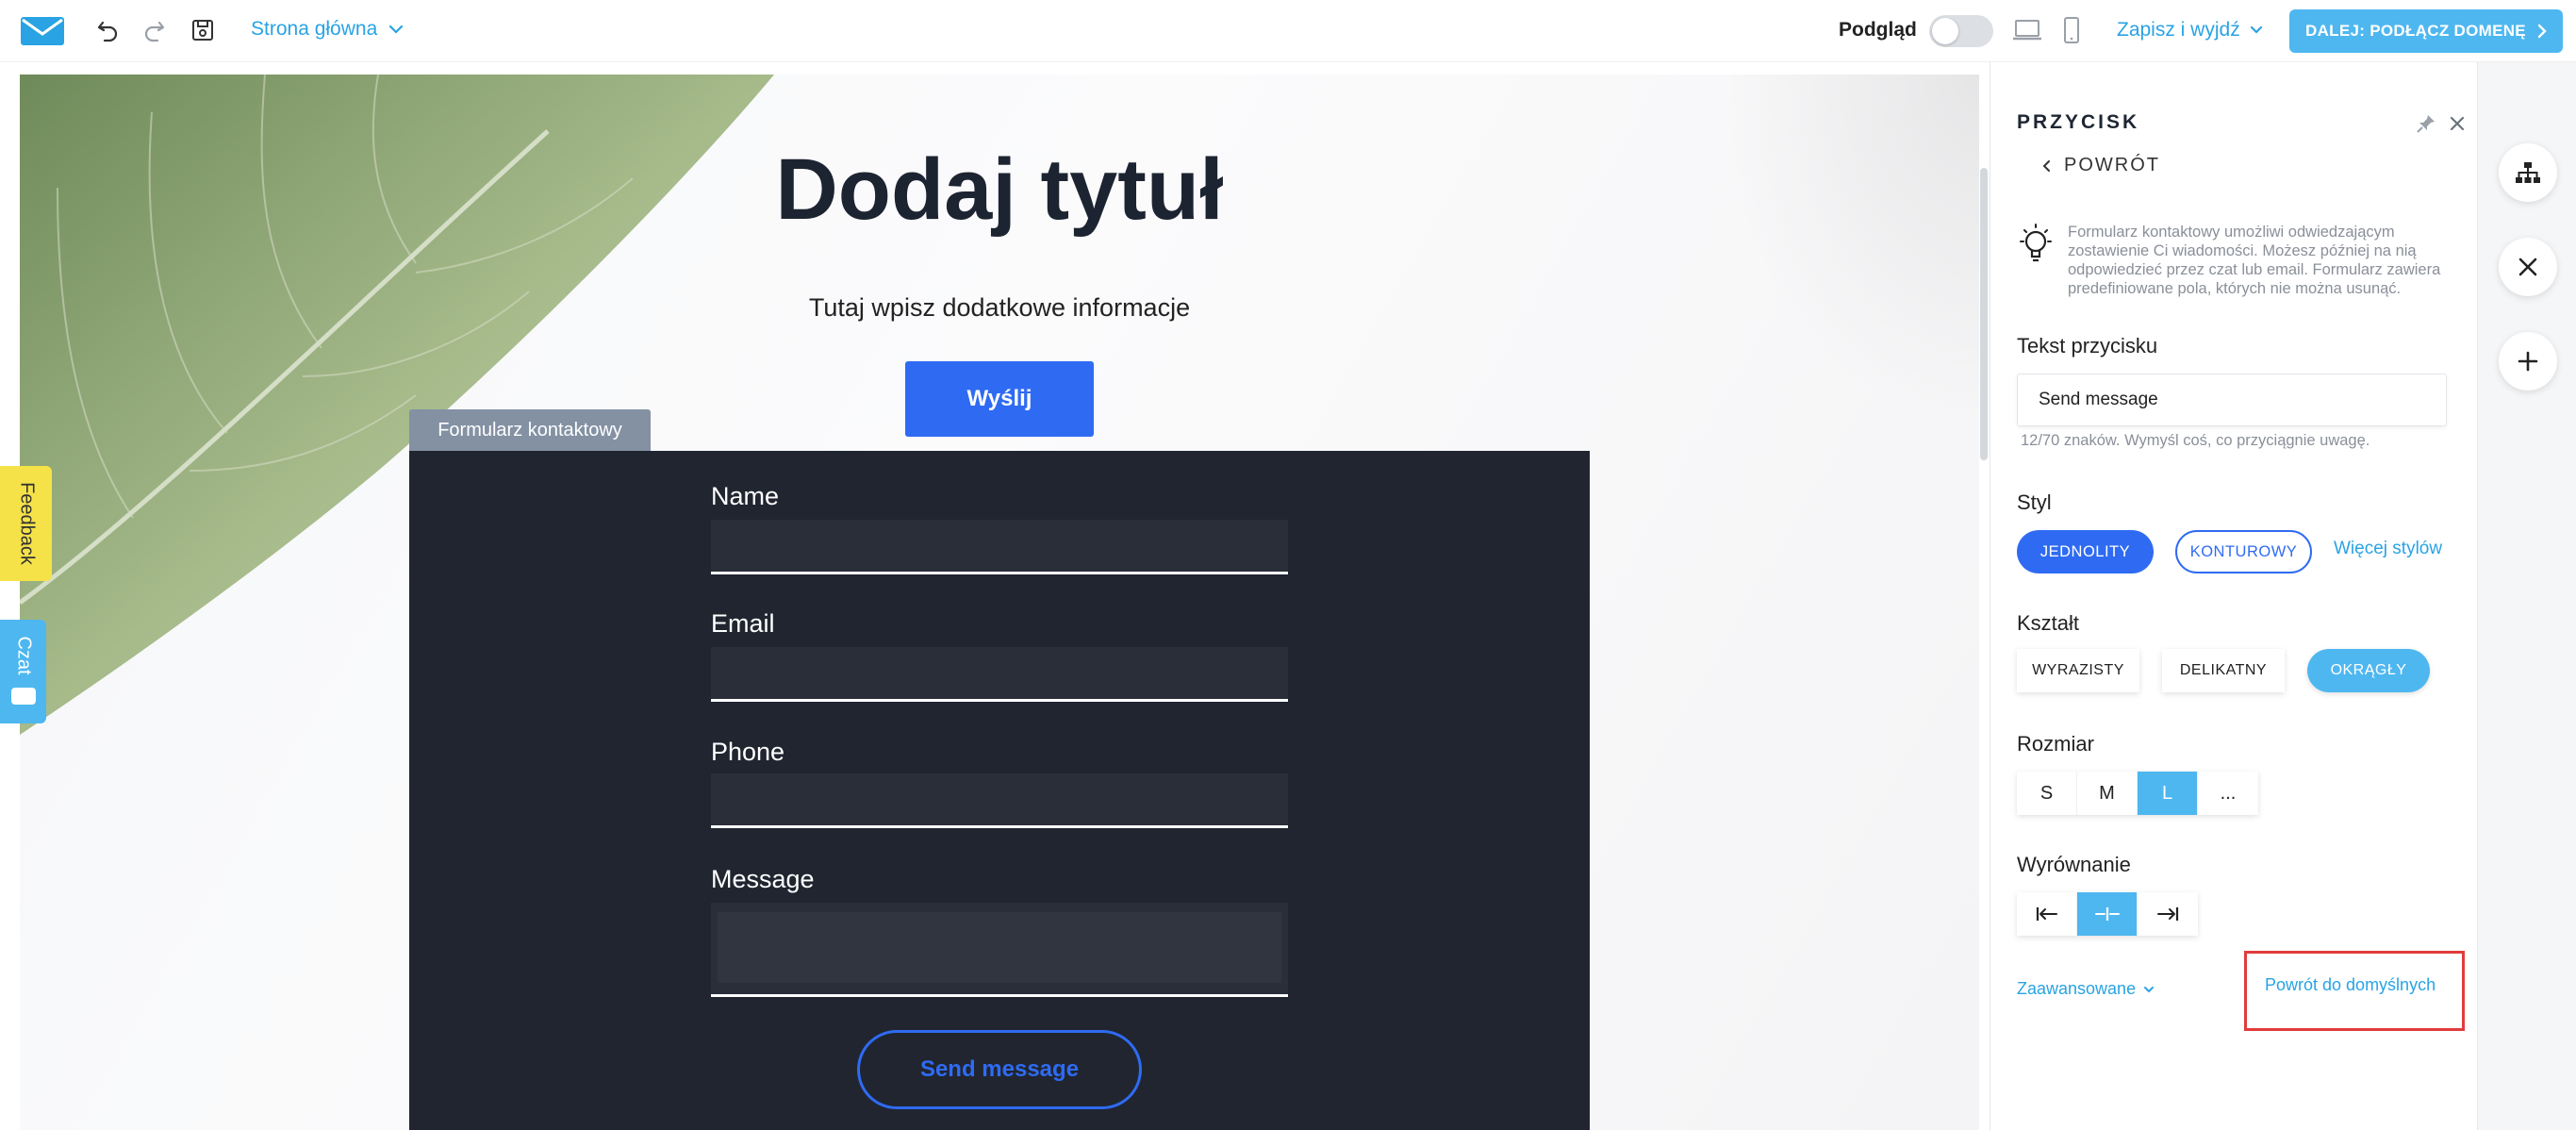 The height and width of the screenshot is (1130, 2576). Describe the element at coordinates (999, 1069) in the screenshot. I see `send-message-button: Send message` at that location.